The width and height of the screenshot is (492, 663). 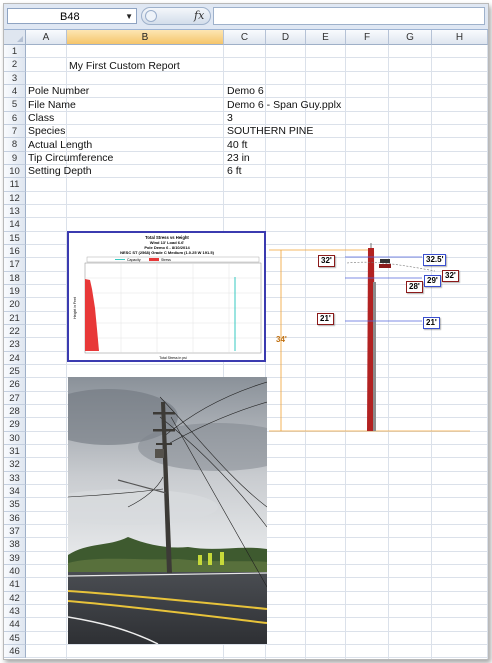 I want to click on formula-bar: B48 ▼ fx, so click(x=246, y=17).